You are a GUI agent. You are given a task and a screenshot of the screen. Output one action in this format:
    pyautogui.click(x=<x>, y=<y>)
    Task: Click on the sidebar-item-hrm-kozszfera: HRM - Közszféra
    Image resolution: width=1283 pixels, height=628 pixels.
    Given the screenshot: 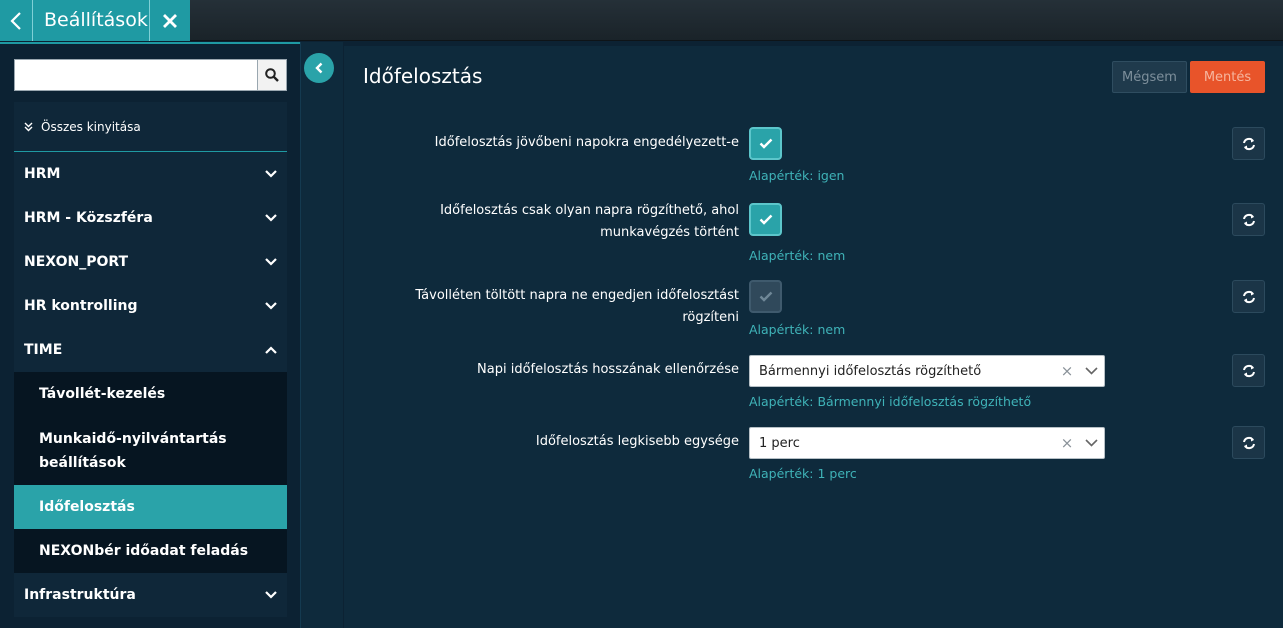 What is the action you would take?
    pyautogui.click(x=150, y=218)
    